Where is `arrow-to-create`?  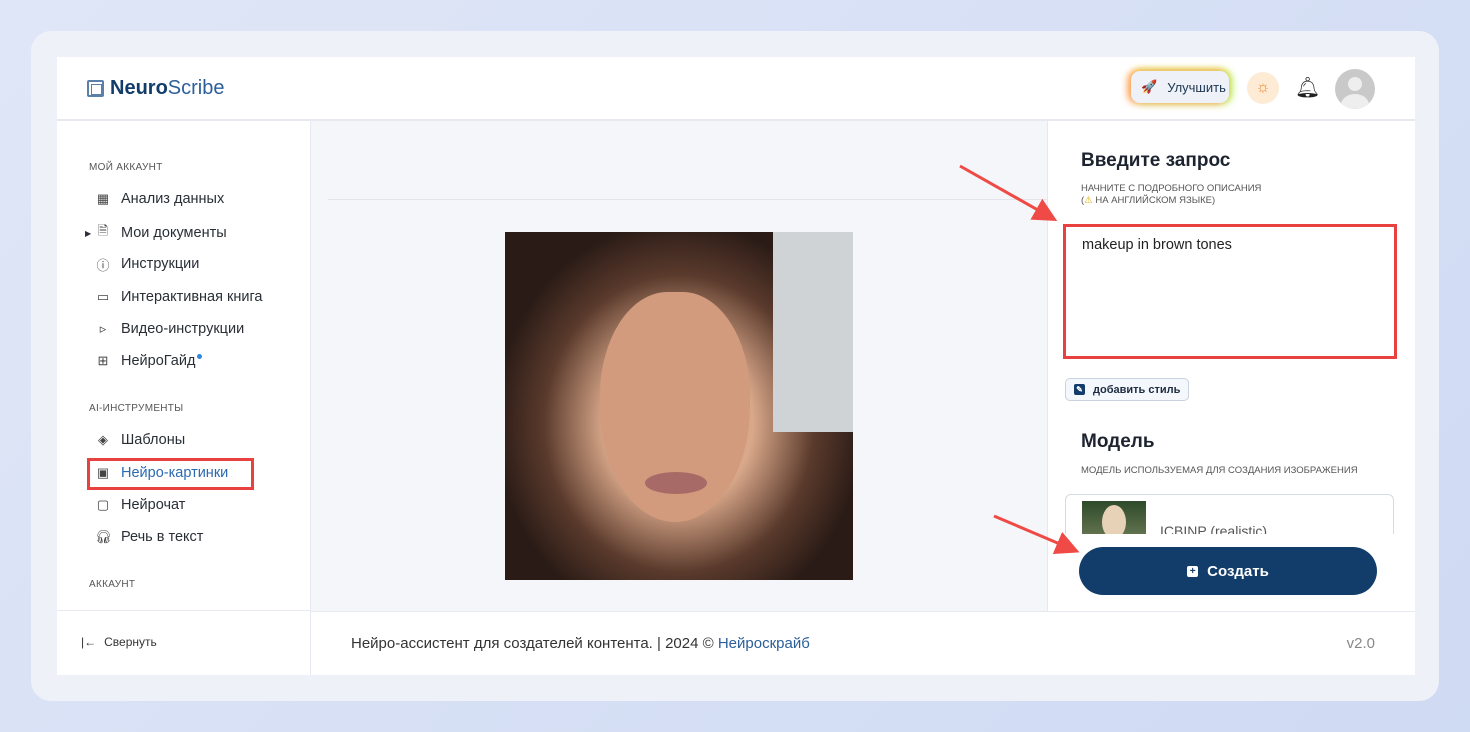 arrow-to-create is located at coordinates (1036, 534).